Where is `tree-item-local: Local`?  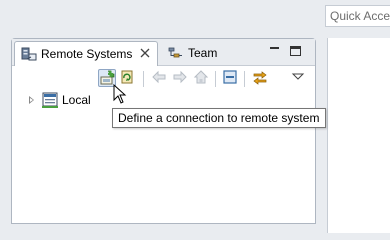
tree-item-local: Local is located at coordinates (60, 100).